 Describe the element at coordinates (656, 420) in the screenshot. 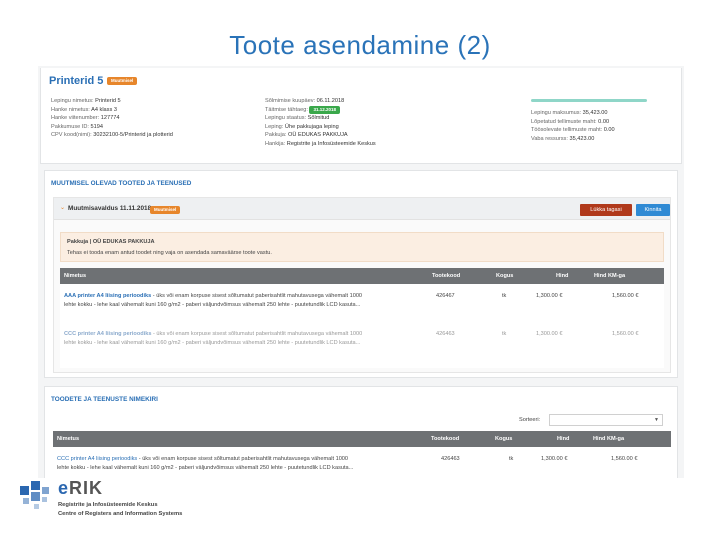

I see `caret-down-icon: ▼` at that location.